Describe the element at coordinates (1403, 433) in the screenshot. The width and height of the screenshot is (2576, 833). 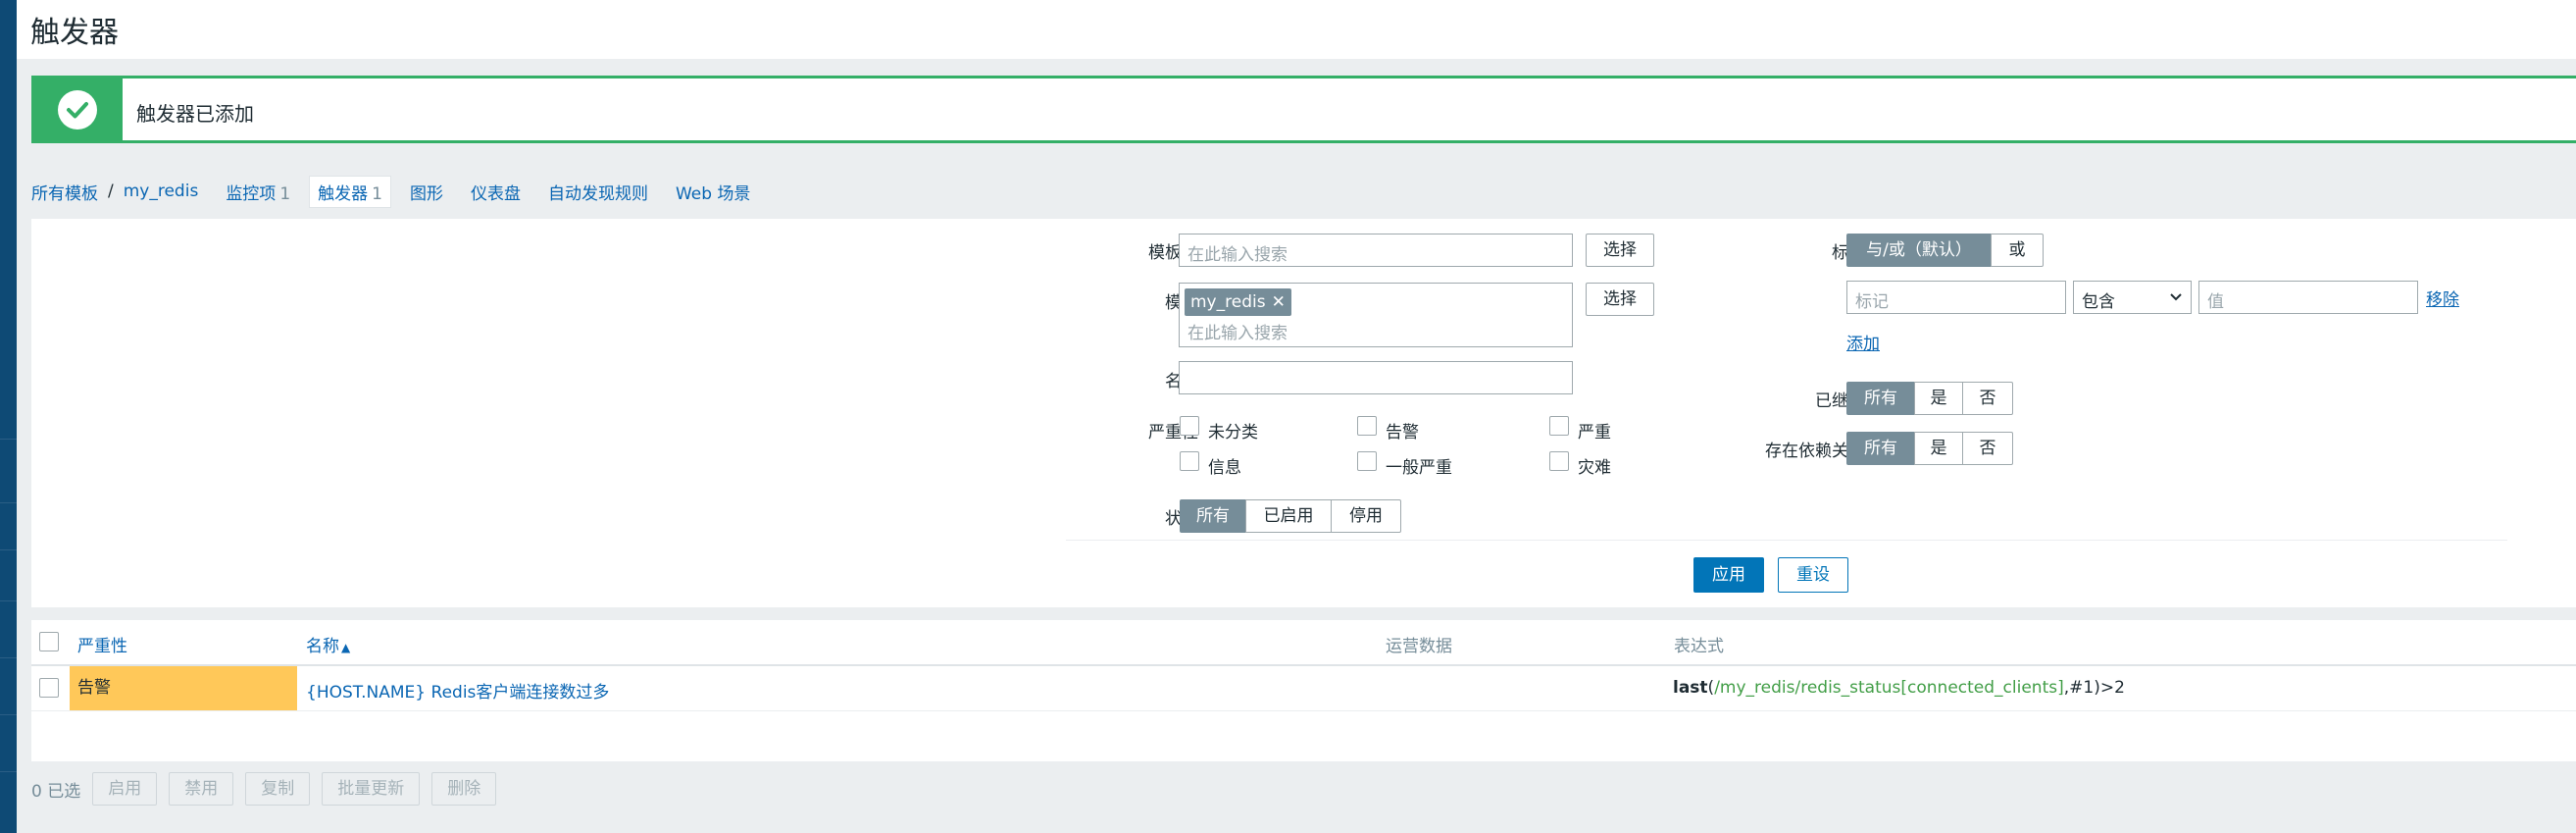
I see `severity-warning-label: 告警` at that location.